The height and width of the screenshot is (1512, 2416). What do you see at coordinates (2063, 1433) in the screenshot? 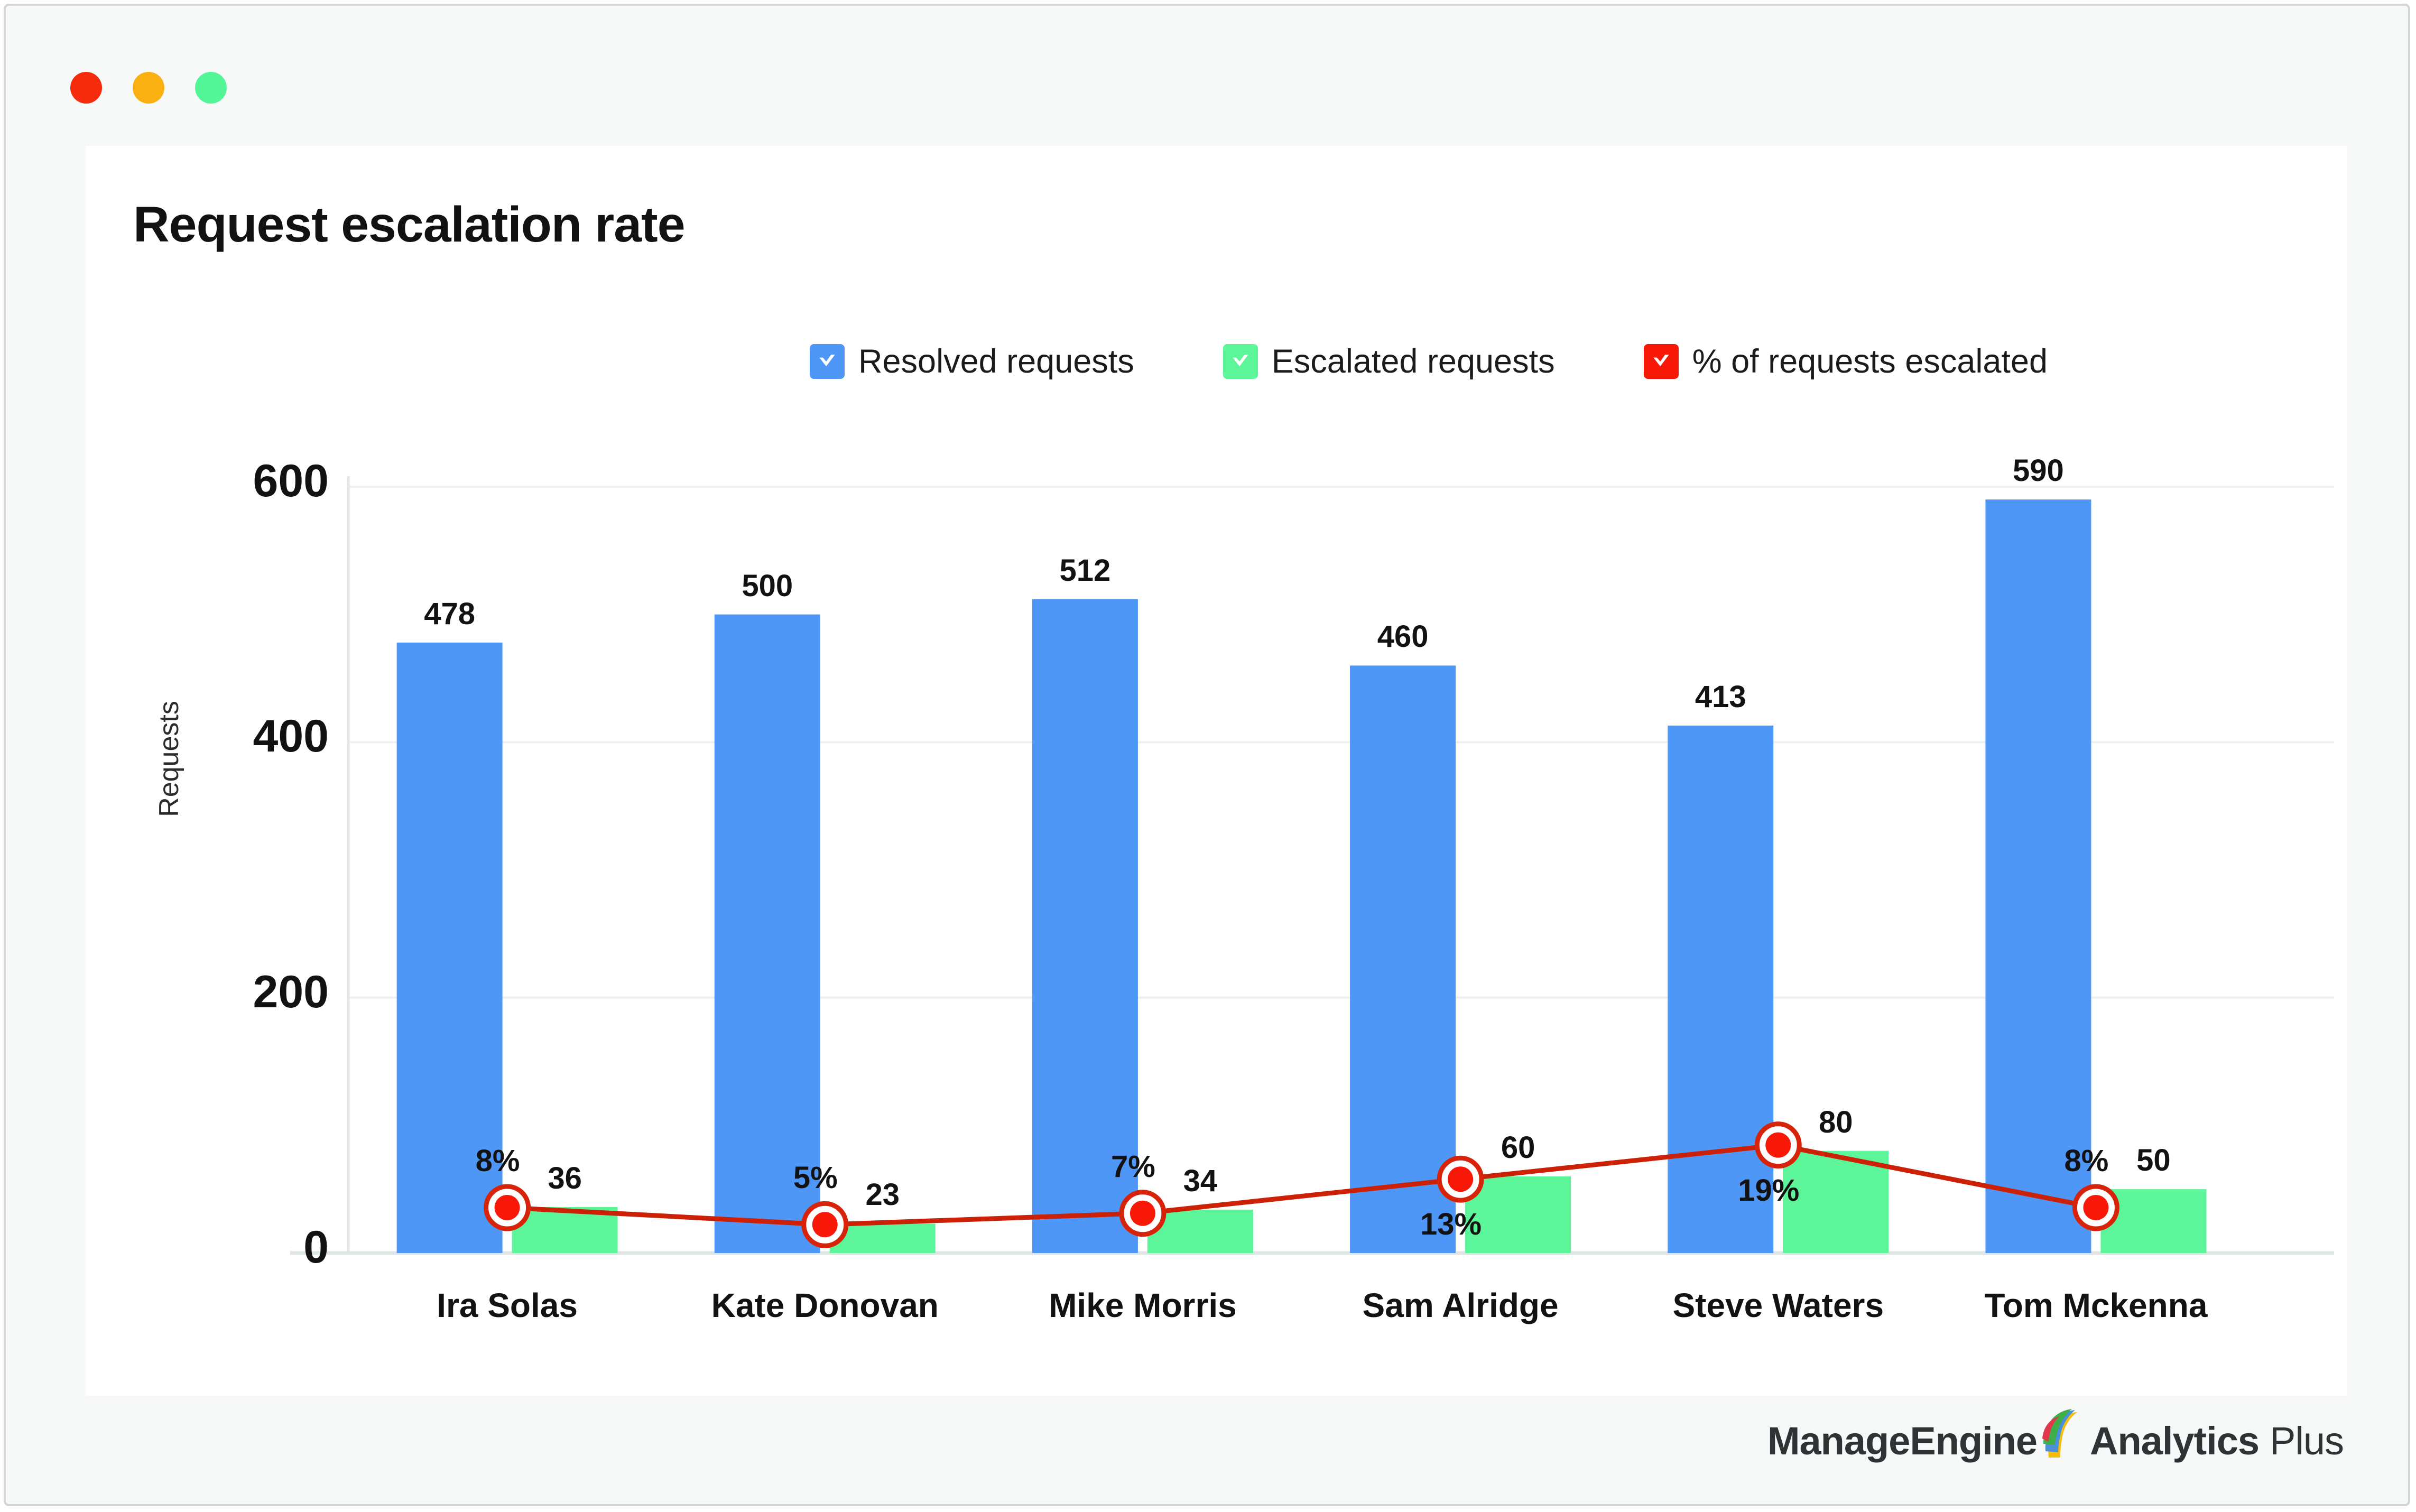
I see `manageengine-swoosh-icon` at bounding box center [2063, 1433].